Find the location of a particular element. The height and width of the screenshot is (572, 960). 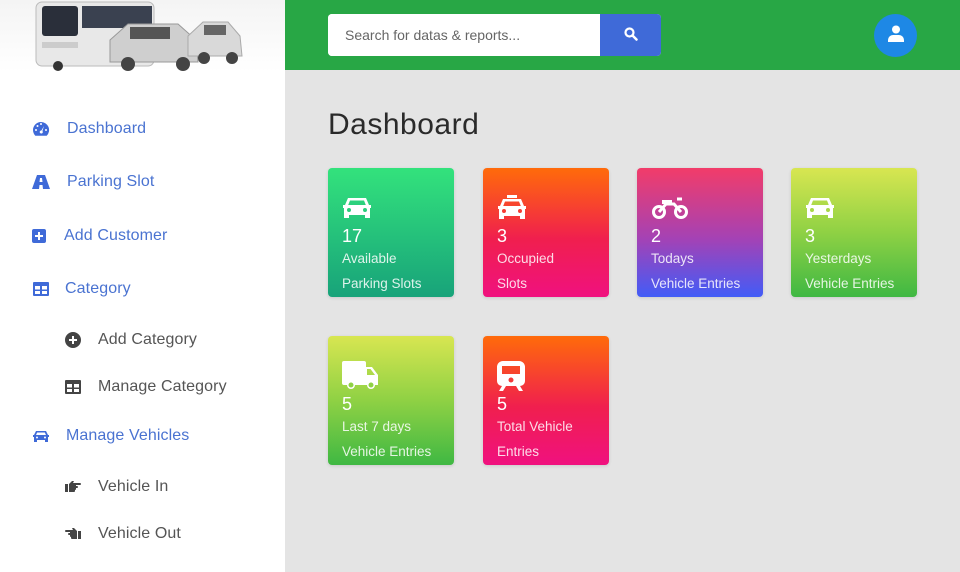

stat-label: Last 7 days is located at coordinates (377, 426).